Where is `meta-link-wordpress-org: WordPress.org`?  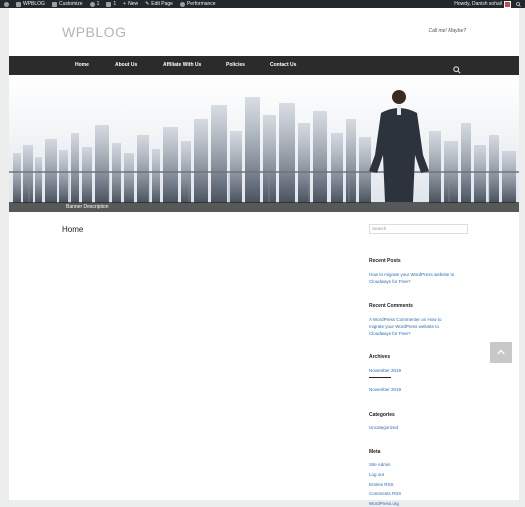
meta-link-wordpress-org: WordPress.org is located at coordinates (384, 503).